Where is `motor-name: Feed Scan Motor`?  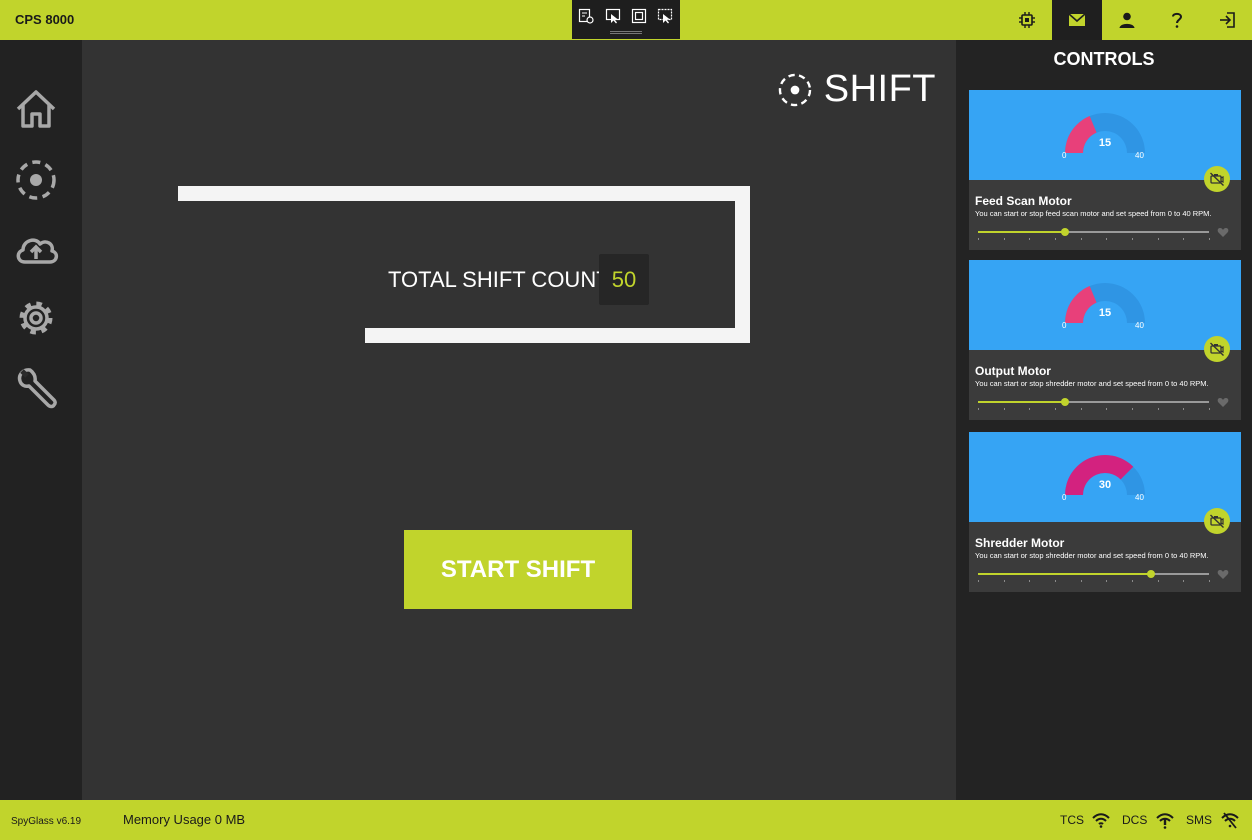 motor-name: Feed Scan Motor is located at coordinates (1023, 201).